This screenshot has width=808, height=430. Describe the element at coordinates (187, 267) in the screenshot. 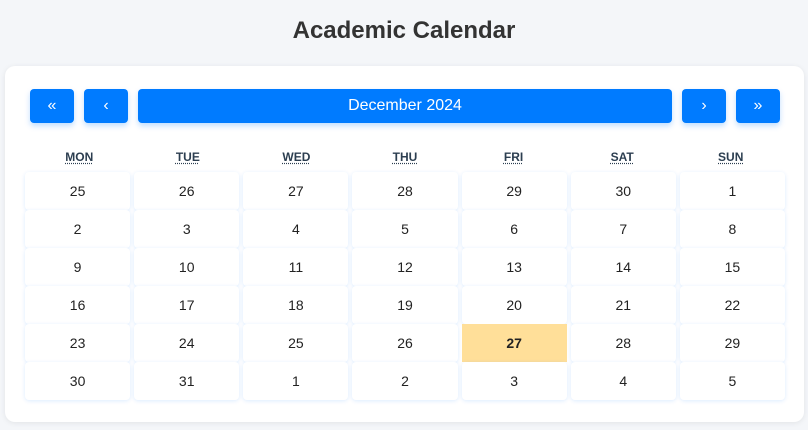

I see `day-cell: 10` at that location.